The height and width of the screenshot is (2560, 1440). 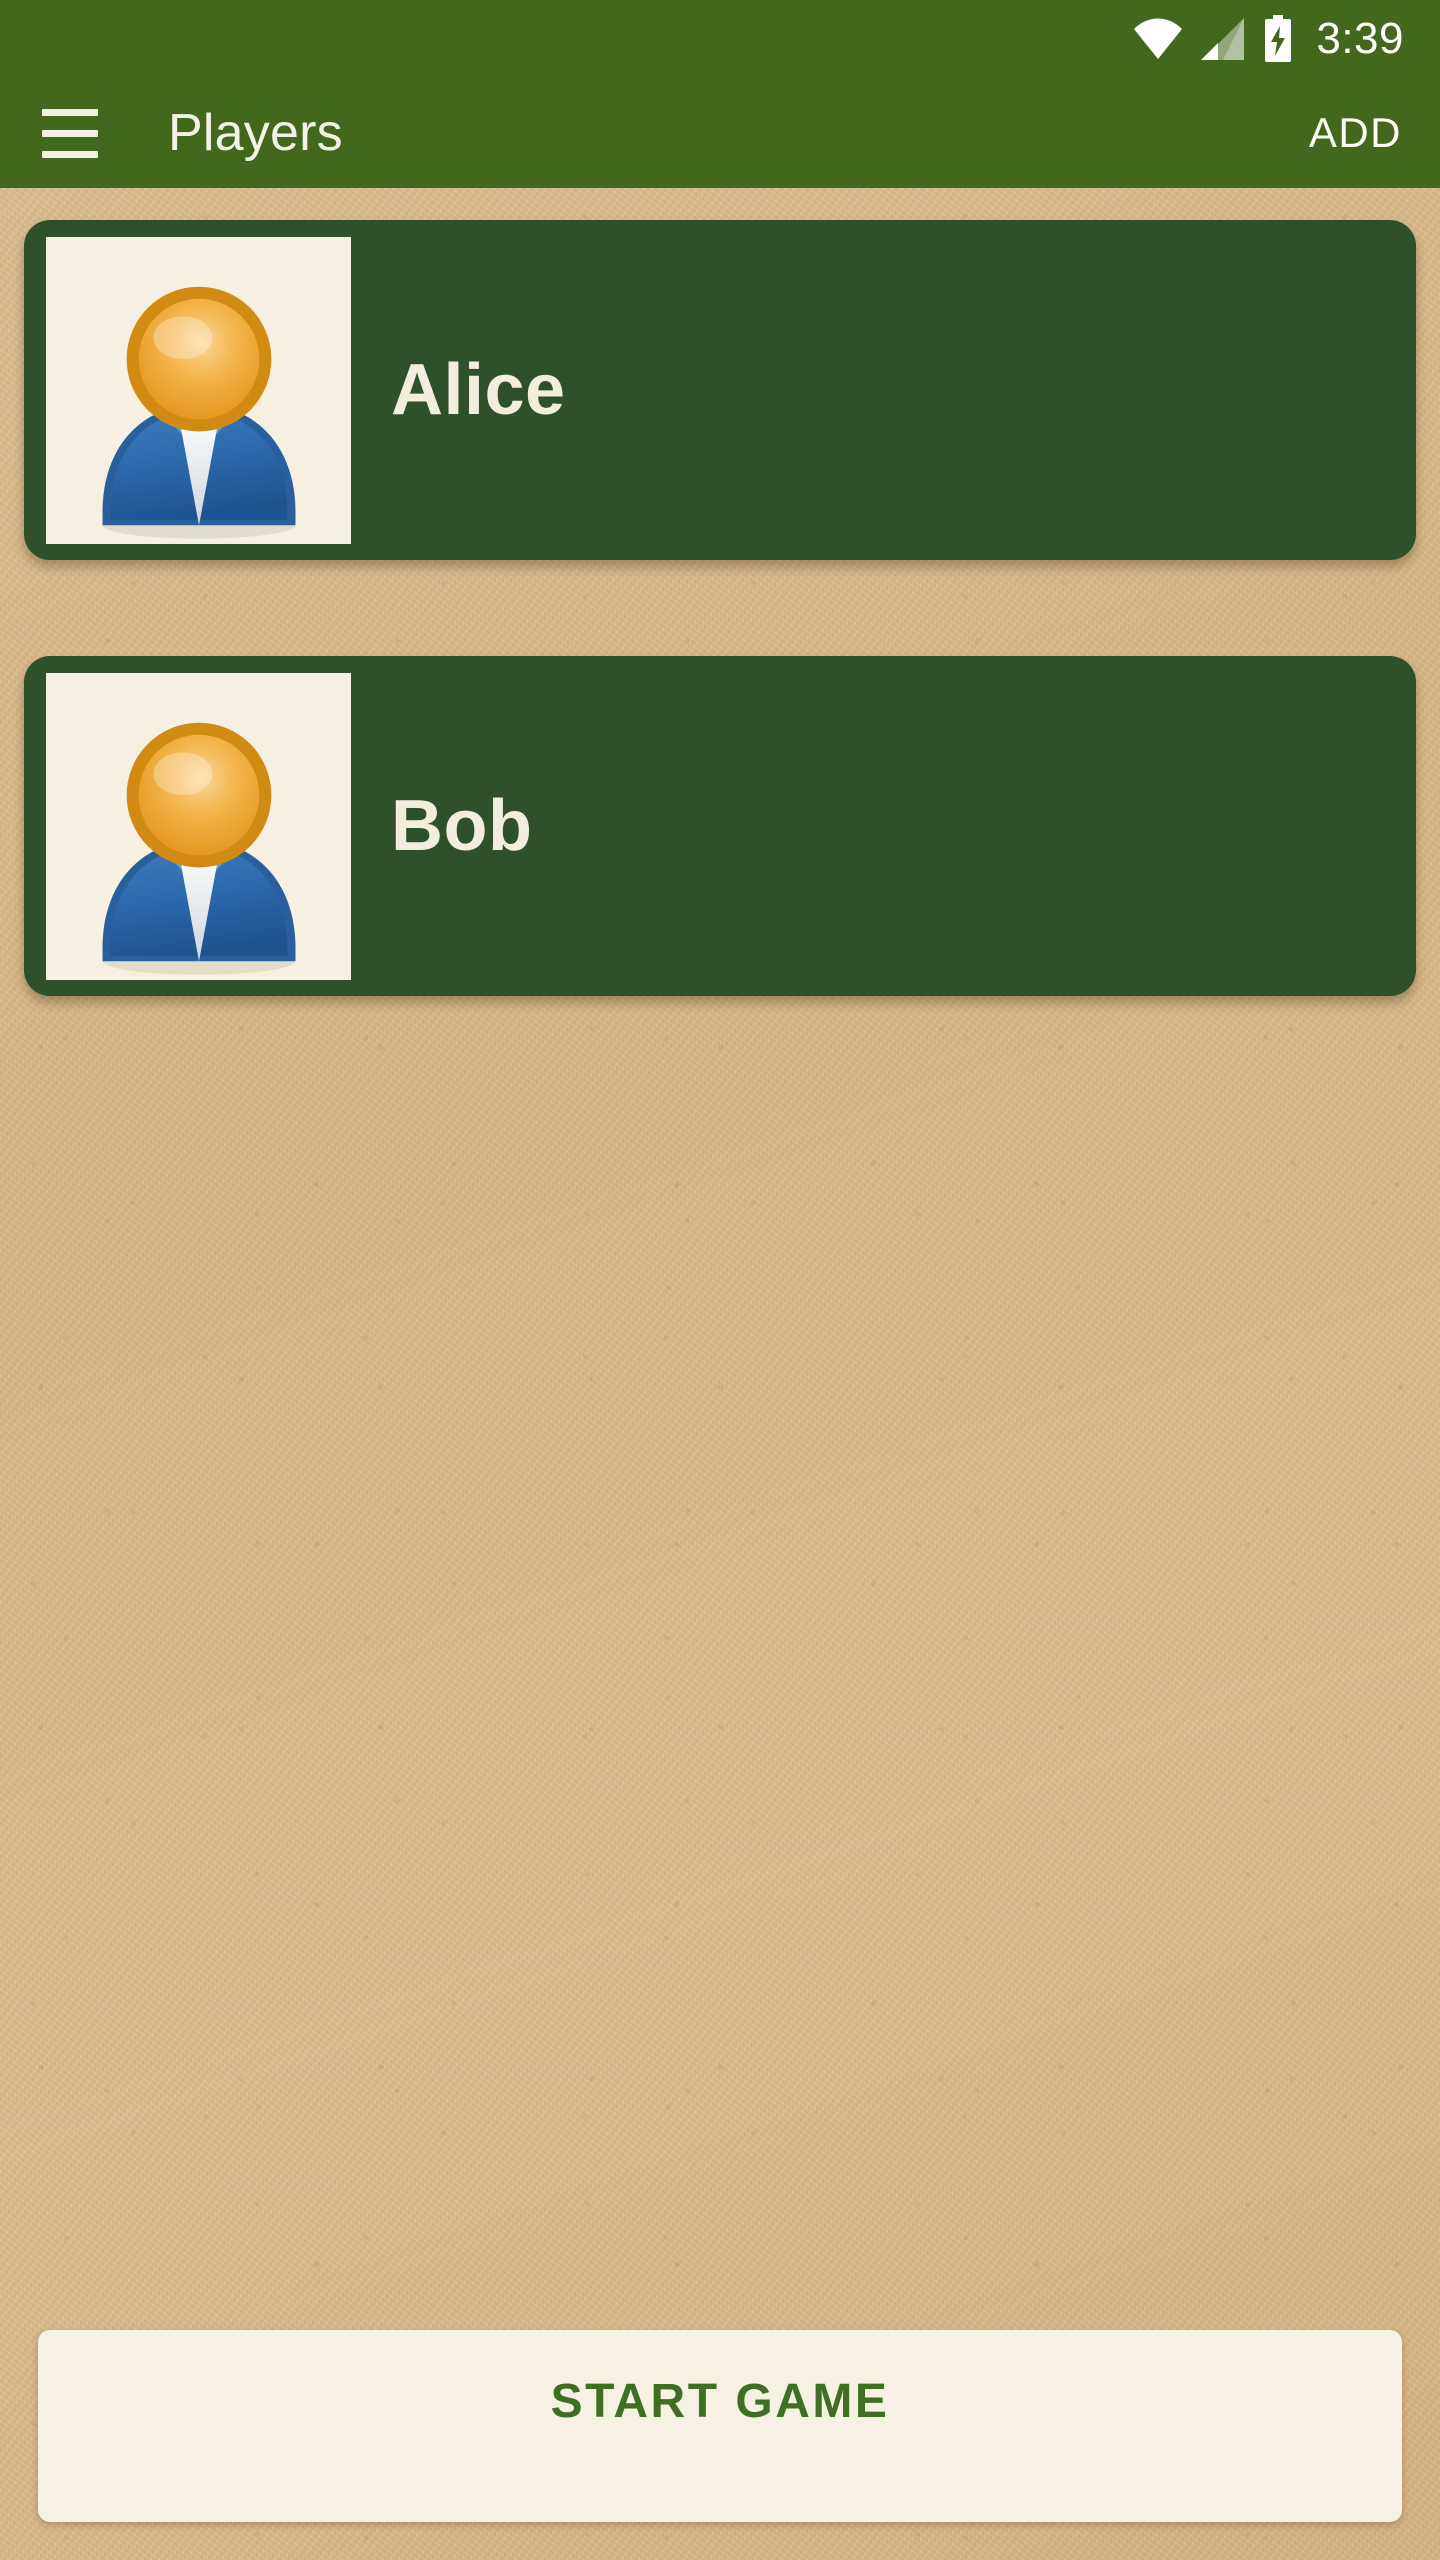 I want to click on player-list-item: Bob, so click(x=720, y=826).